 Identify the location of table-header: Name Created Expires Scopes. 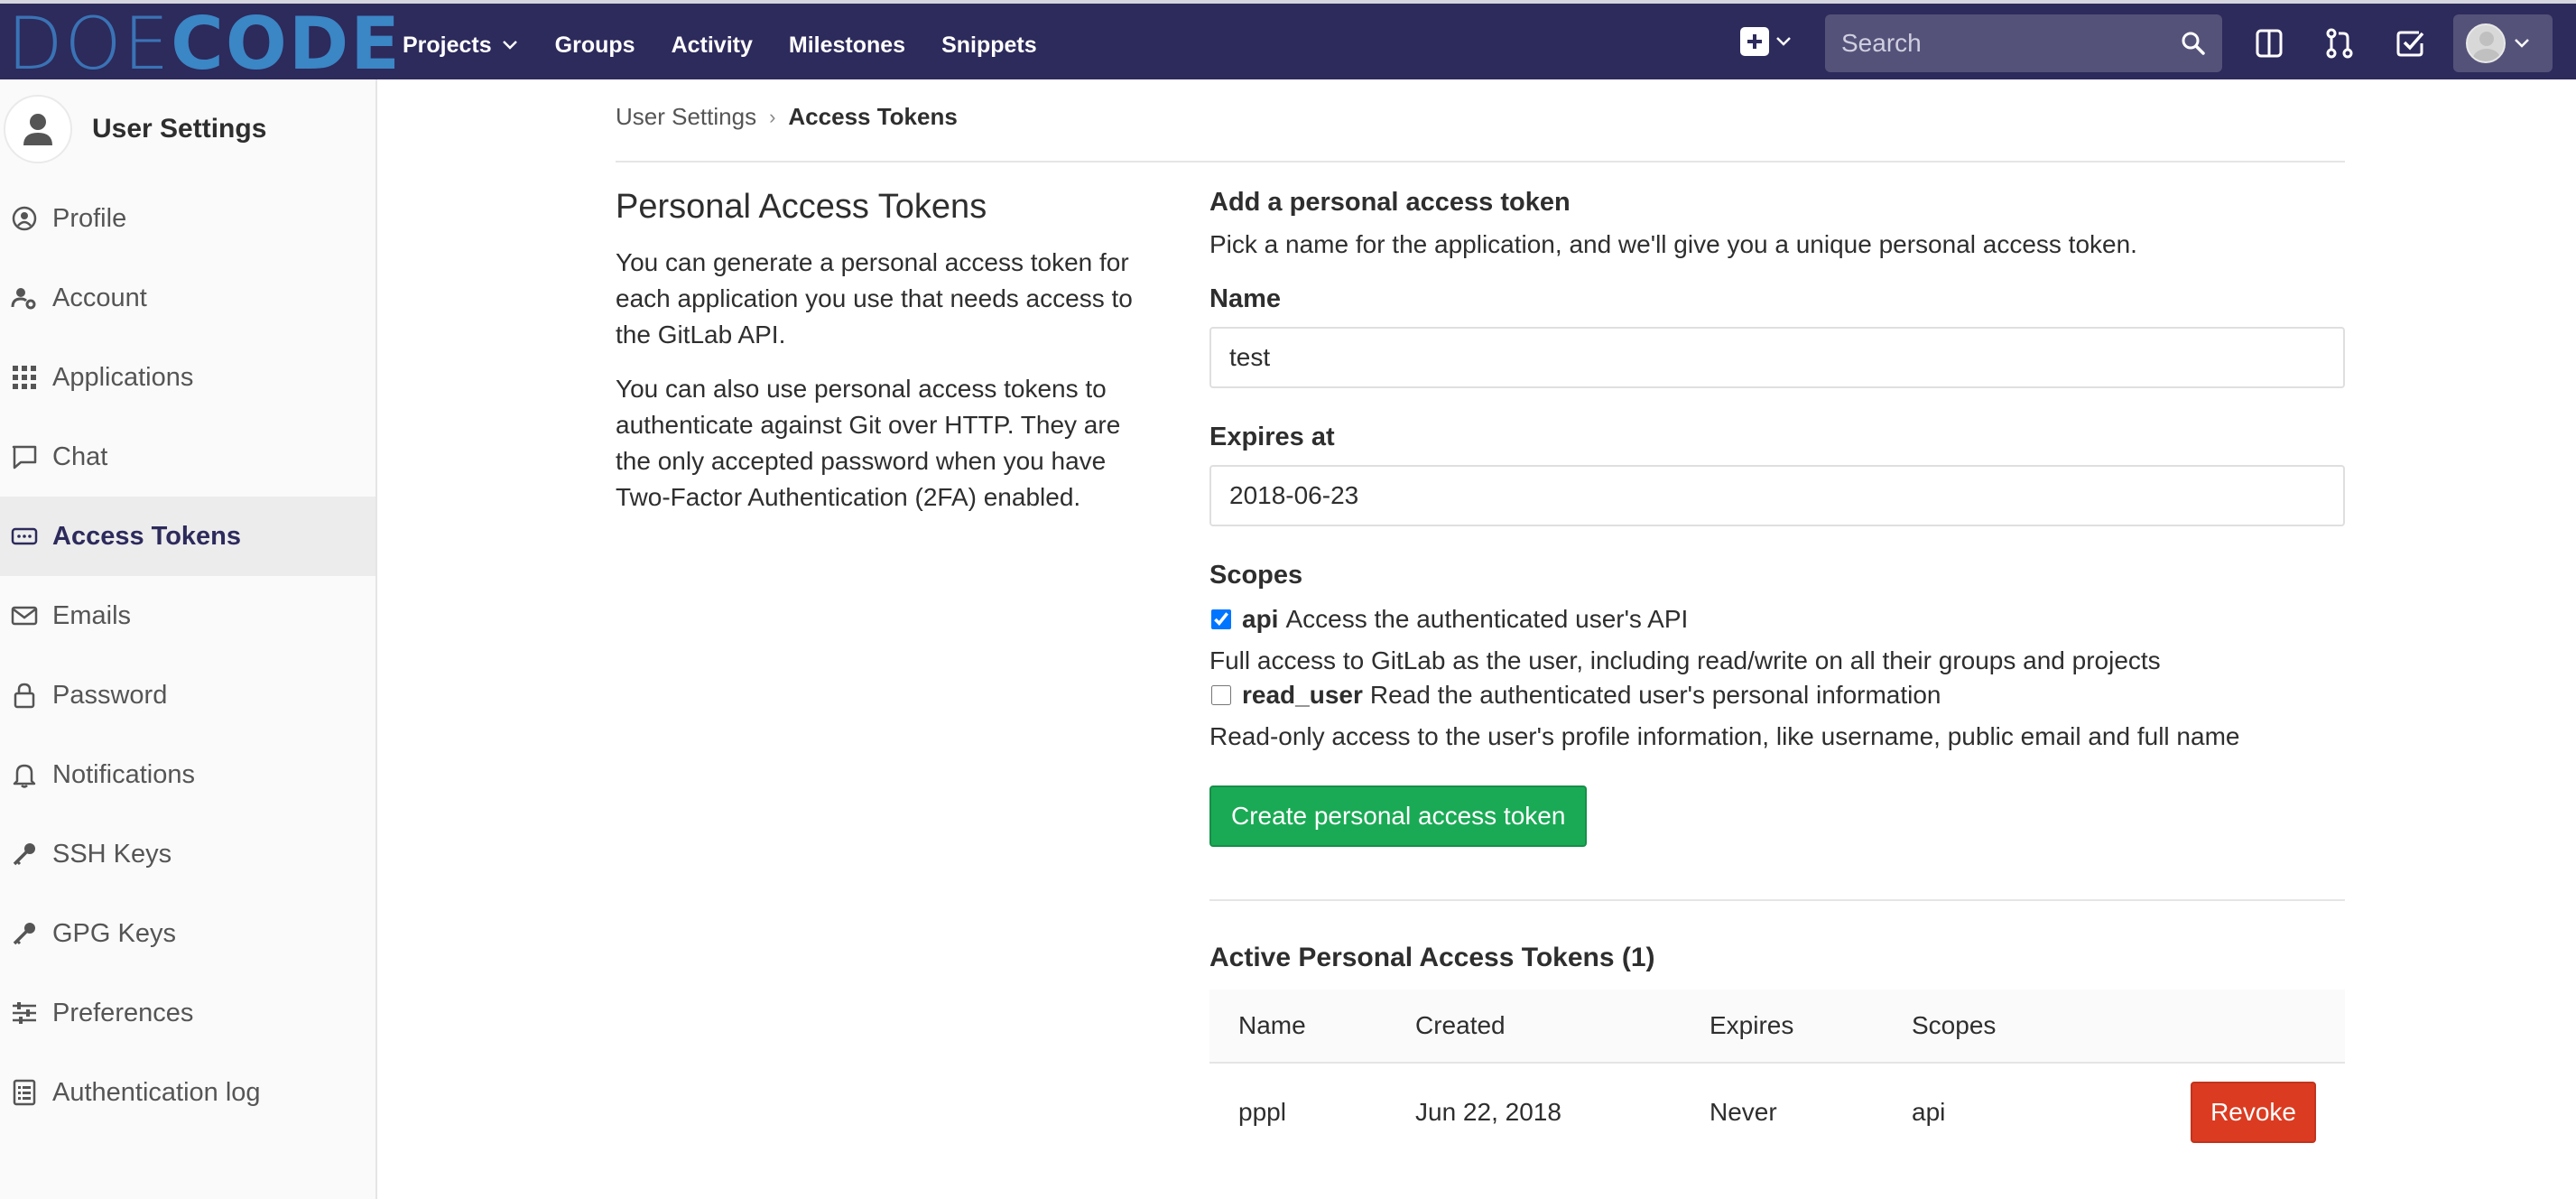
(1777, 1027).